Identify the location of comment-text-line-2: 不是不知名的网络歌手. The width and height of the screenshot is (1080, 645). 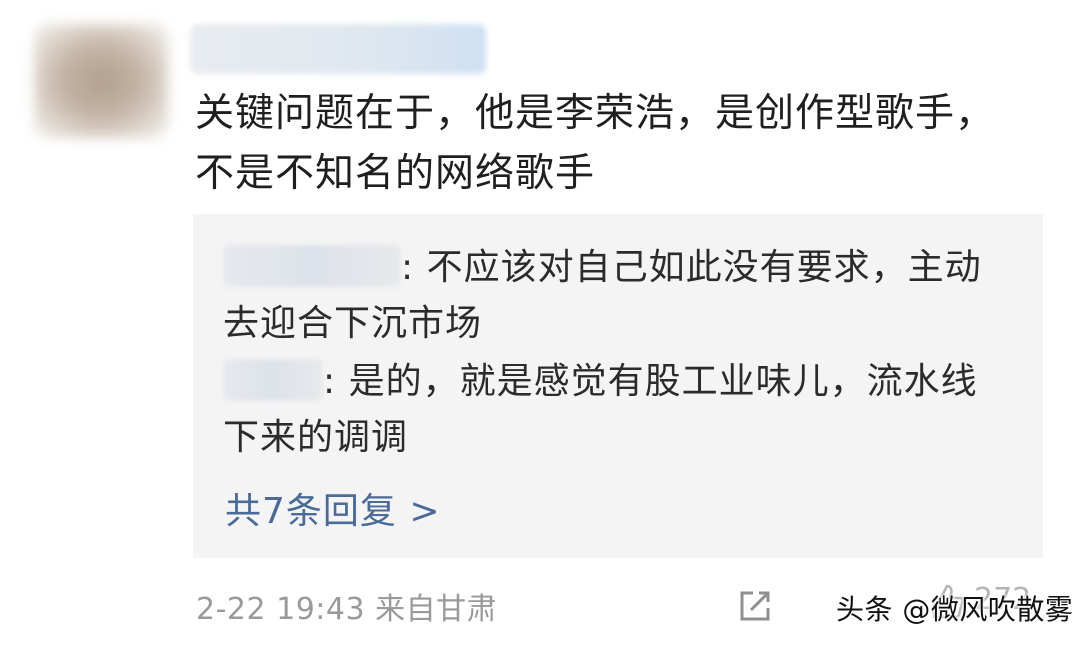
(395, 173).